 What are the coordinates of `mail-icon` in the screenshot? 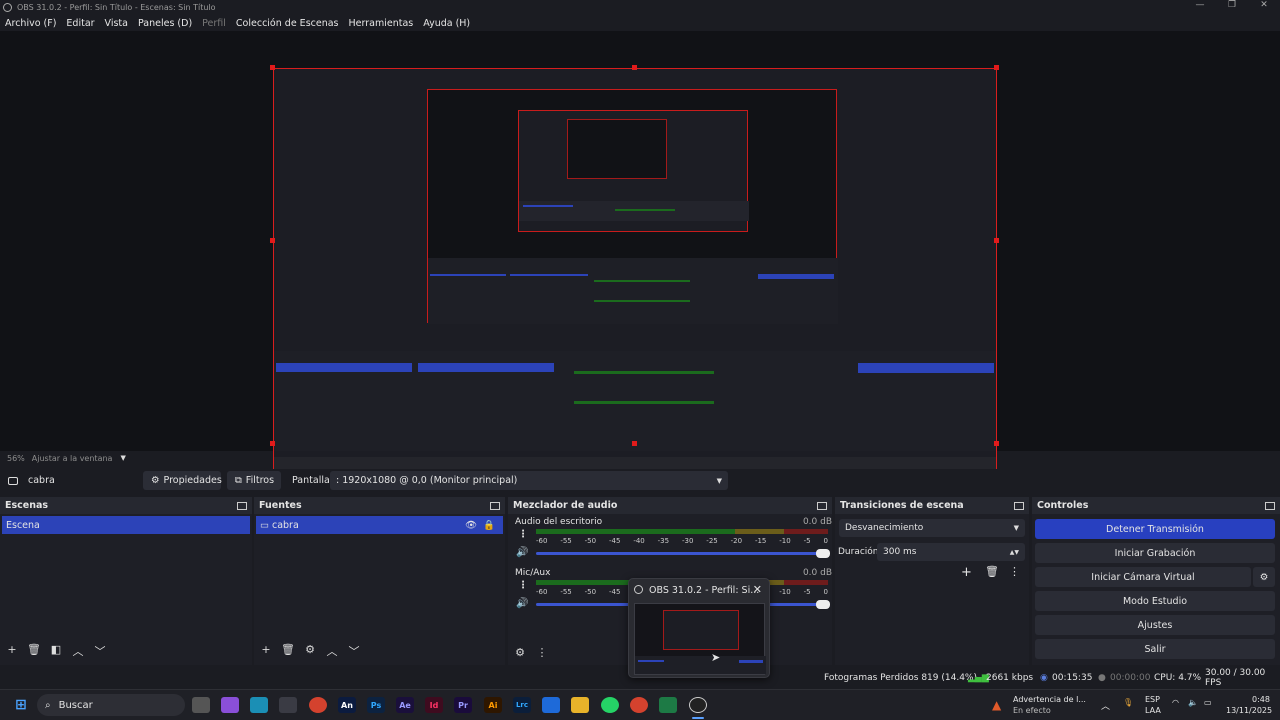 It's located at (551, 705).